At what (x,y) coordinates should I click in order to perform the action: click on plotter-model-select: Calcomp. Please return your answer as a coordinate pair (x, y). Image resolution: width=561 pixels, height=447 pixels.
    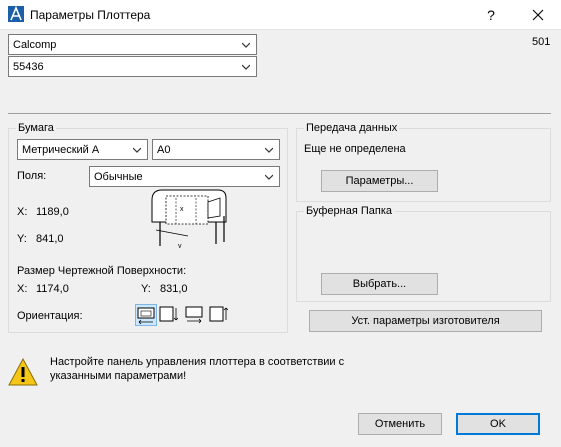
    Looking at the image, I should click on (132, 44).